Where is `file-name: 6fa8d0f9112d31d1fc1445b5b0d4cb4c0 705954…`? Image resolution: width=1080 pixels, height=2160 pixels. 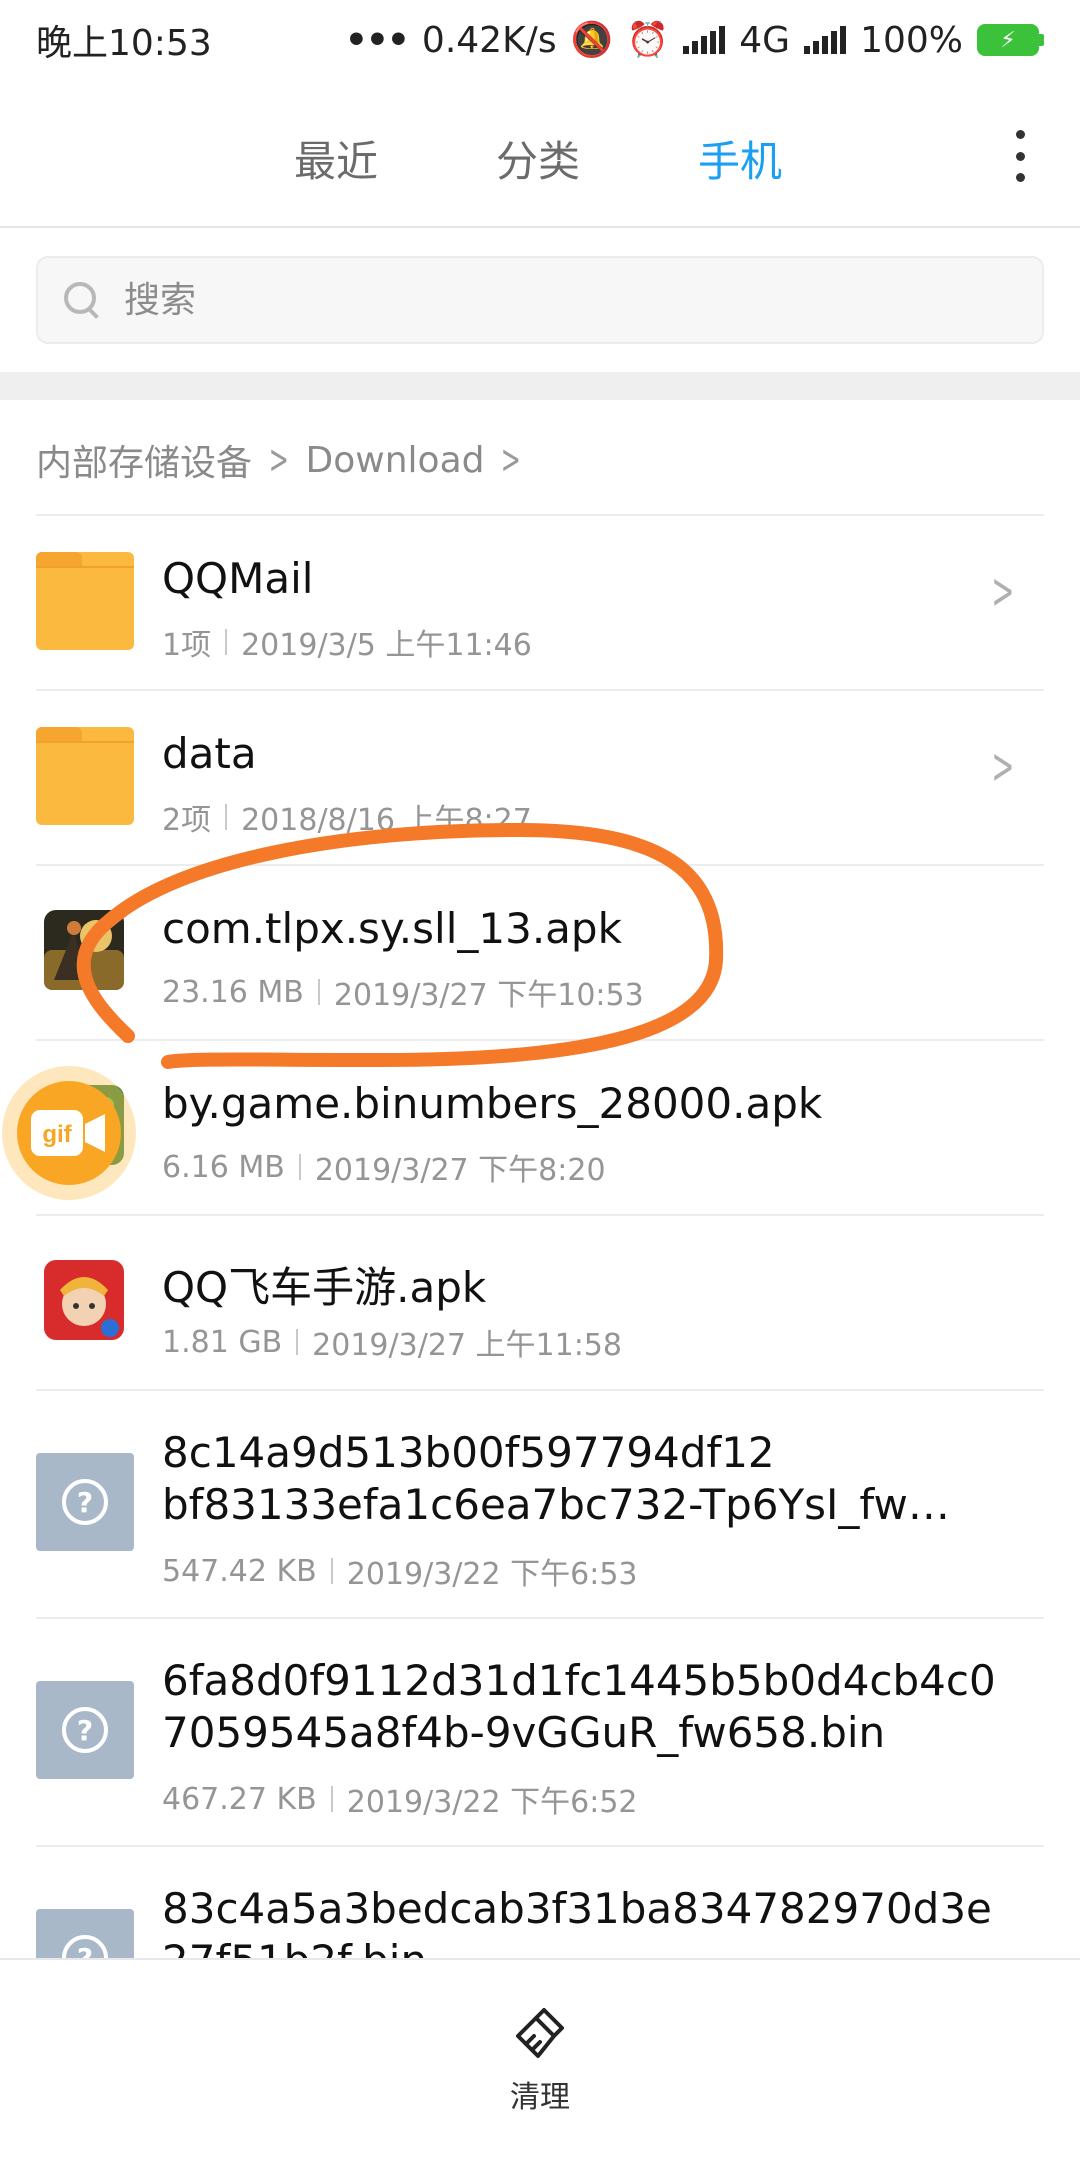
file-name: 6fa8d0f9112d31d1fc1445b5b0d4cb4c0 705954… is located at coordinates (579, 1706).